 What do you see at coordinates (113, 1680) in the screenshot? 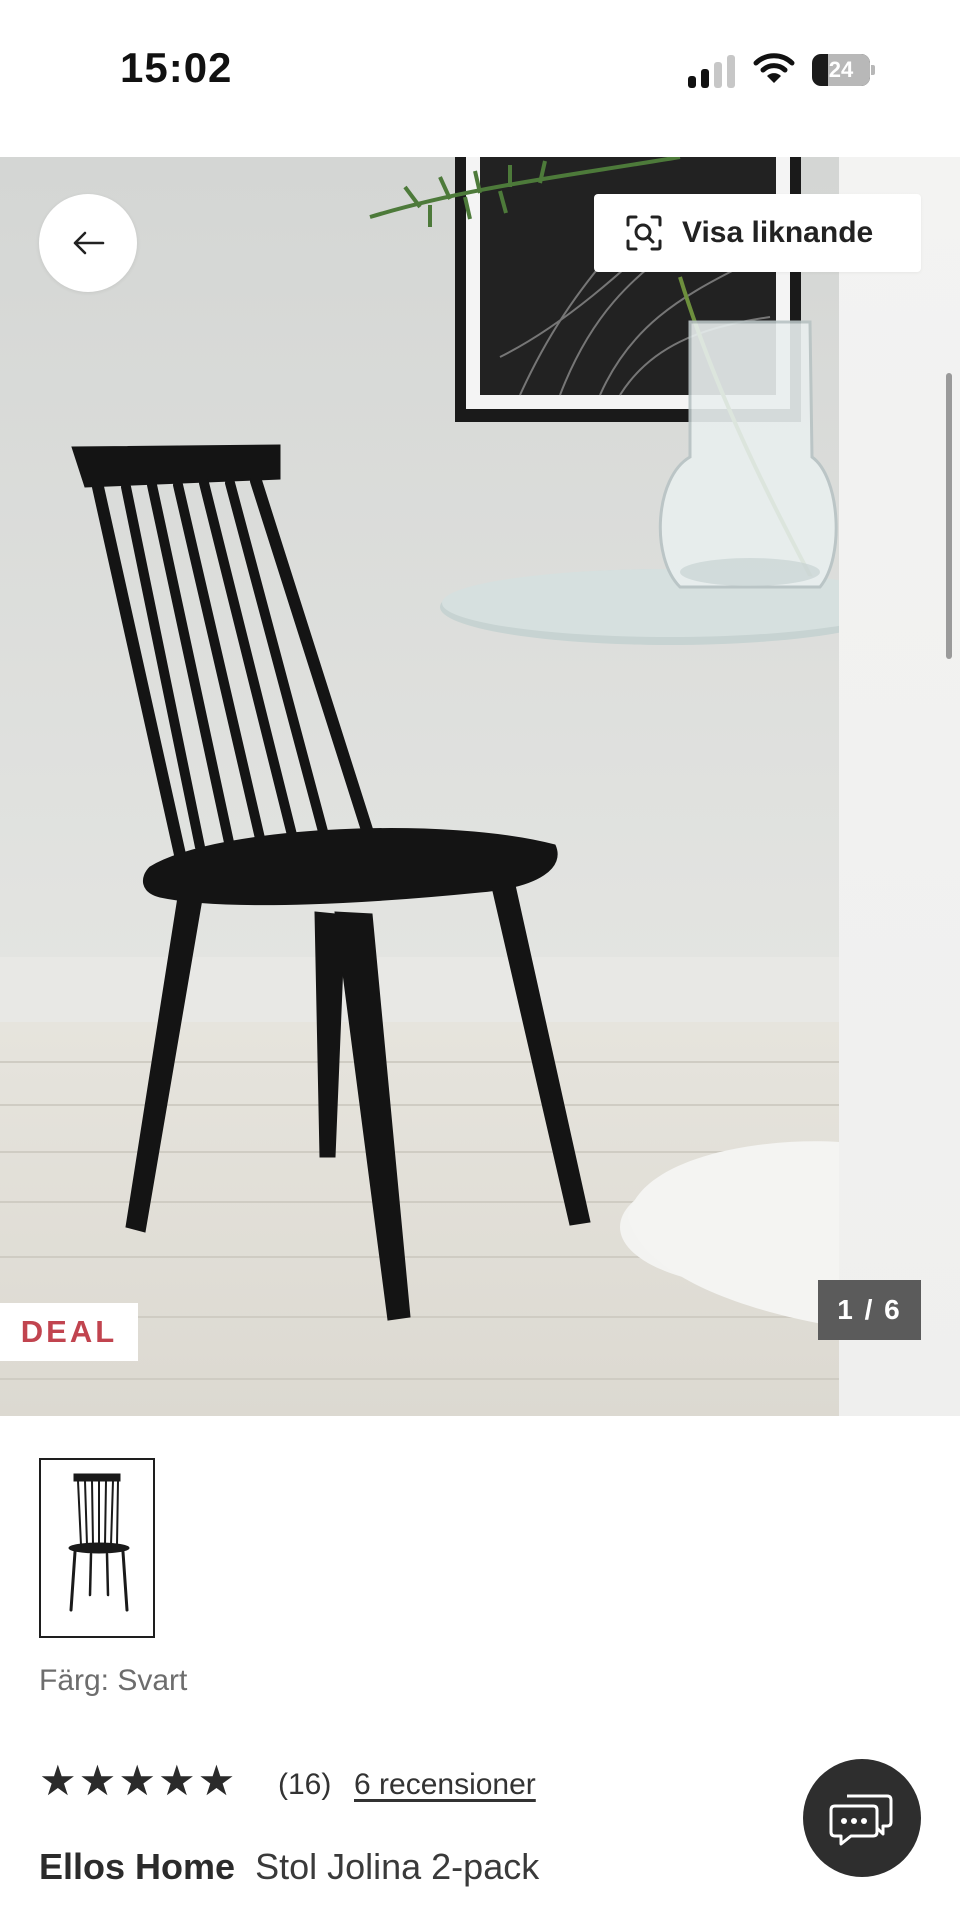
I see `color-label: Färg: Svart` at bounding box center [113, 1680].